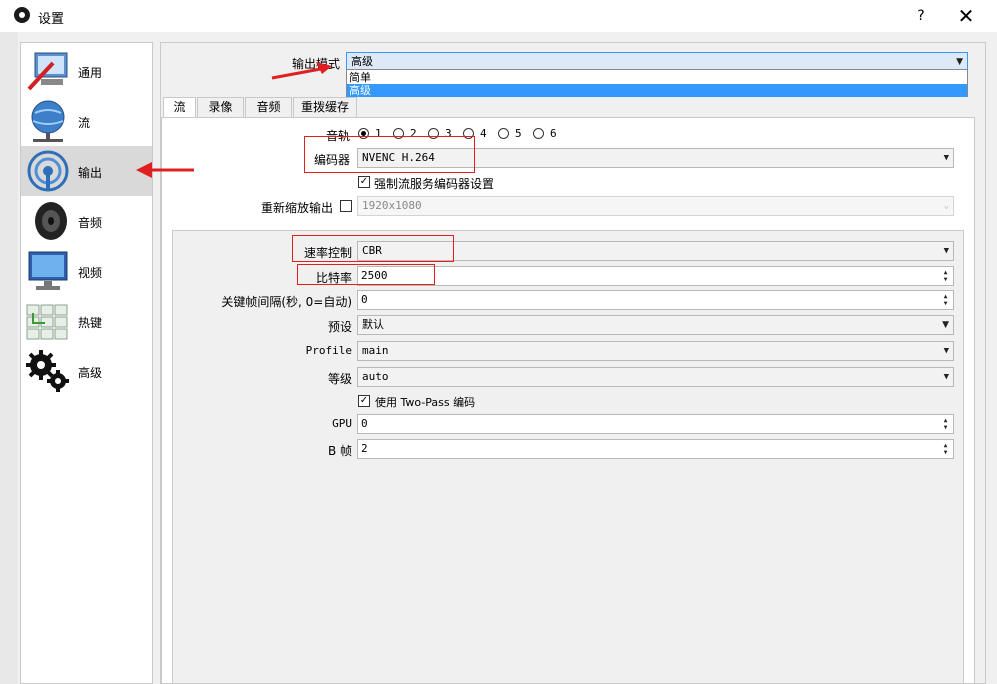 The height and width of the screenshot is (684, 997). I want to click on sidebar-item-label: 高级, so click(90, 373).